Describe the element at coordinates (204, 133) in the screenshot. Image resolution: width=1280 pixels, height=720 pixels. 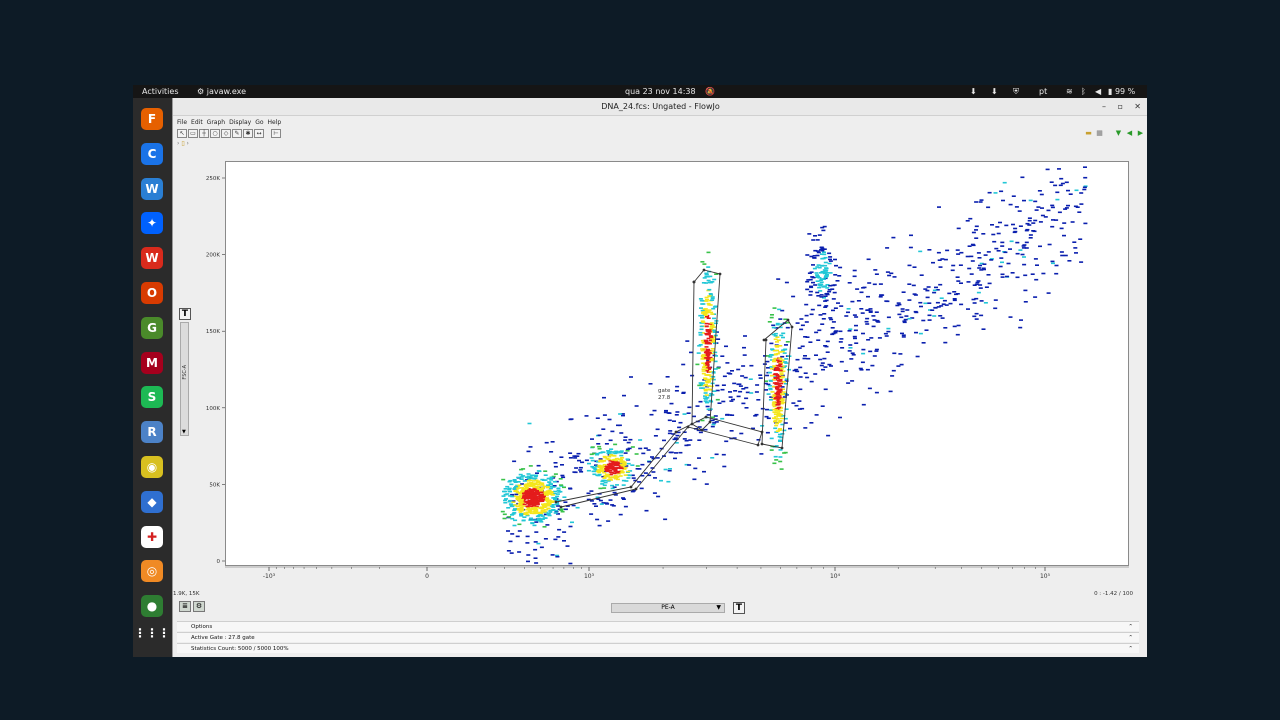
I see `quadrant-gate-icon: ┼` at that location.